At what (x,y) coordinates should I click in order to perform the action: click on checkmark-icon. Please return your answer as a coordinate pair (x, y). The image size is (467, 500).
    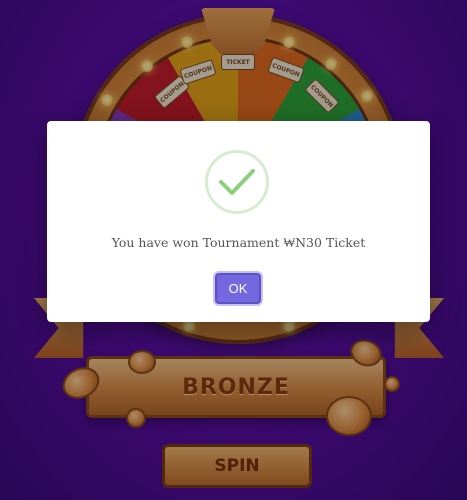
    Looking at the image, I should click on (237, 182).